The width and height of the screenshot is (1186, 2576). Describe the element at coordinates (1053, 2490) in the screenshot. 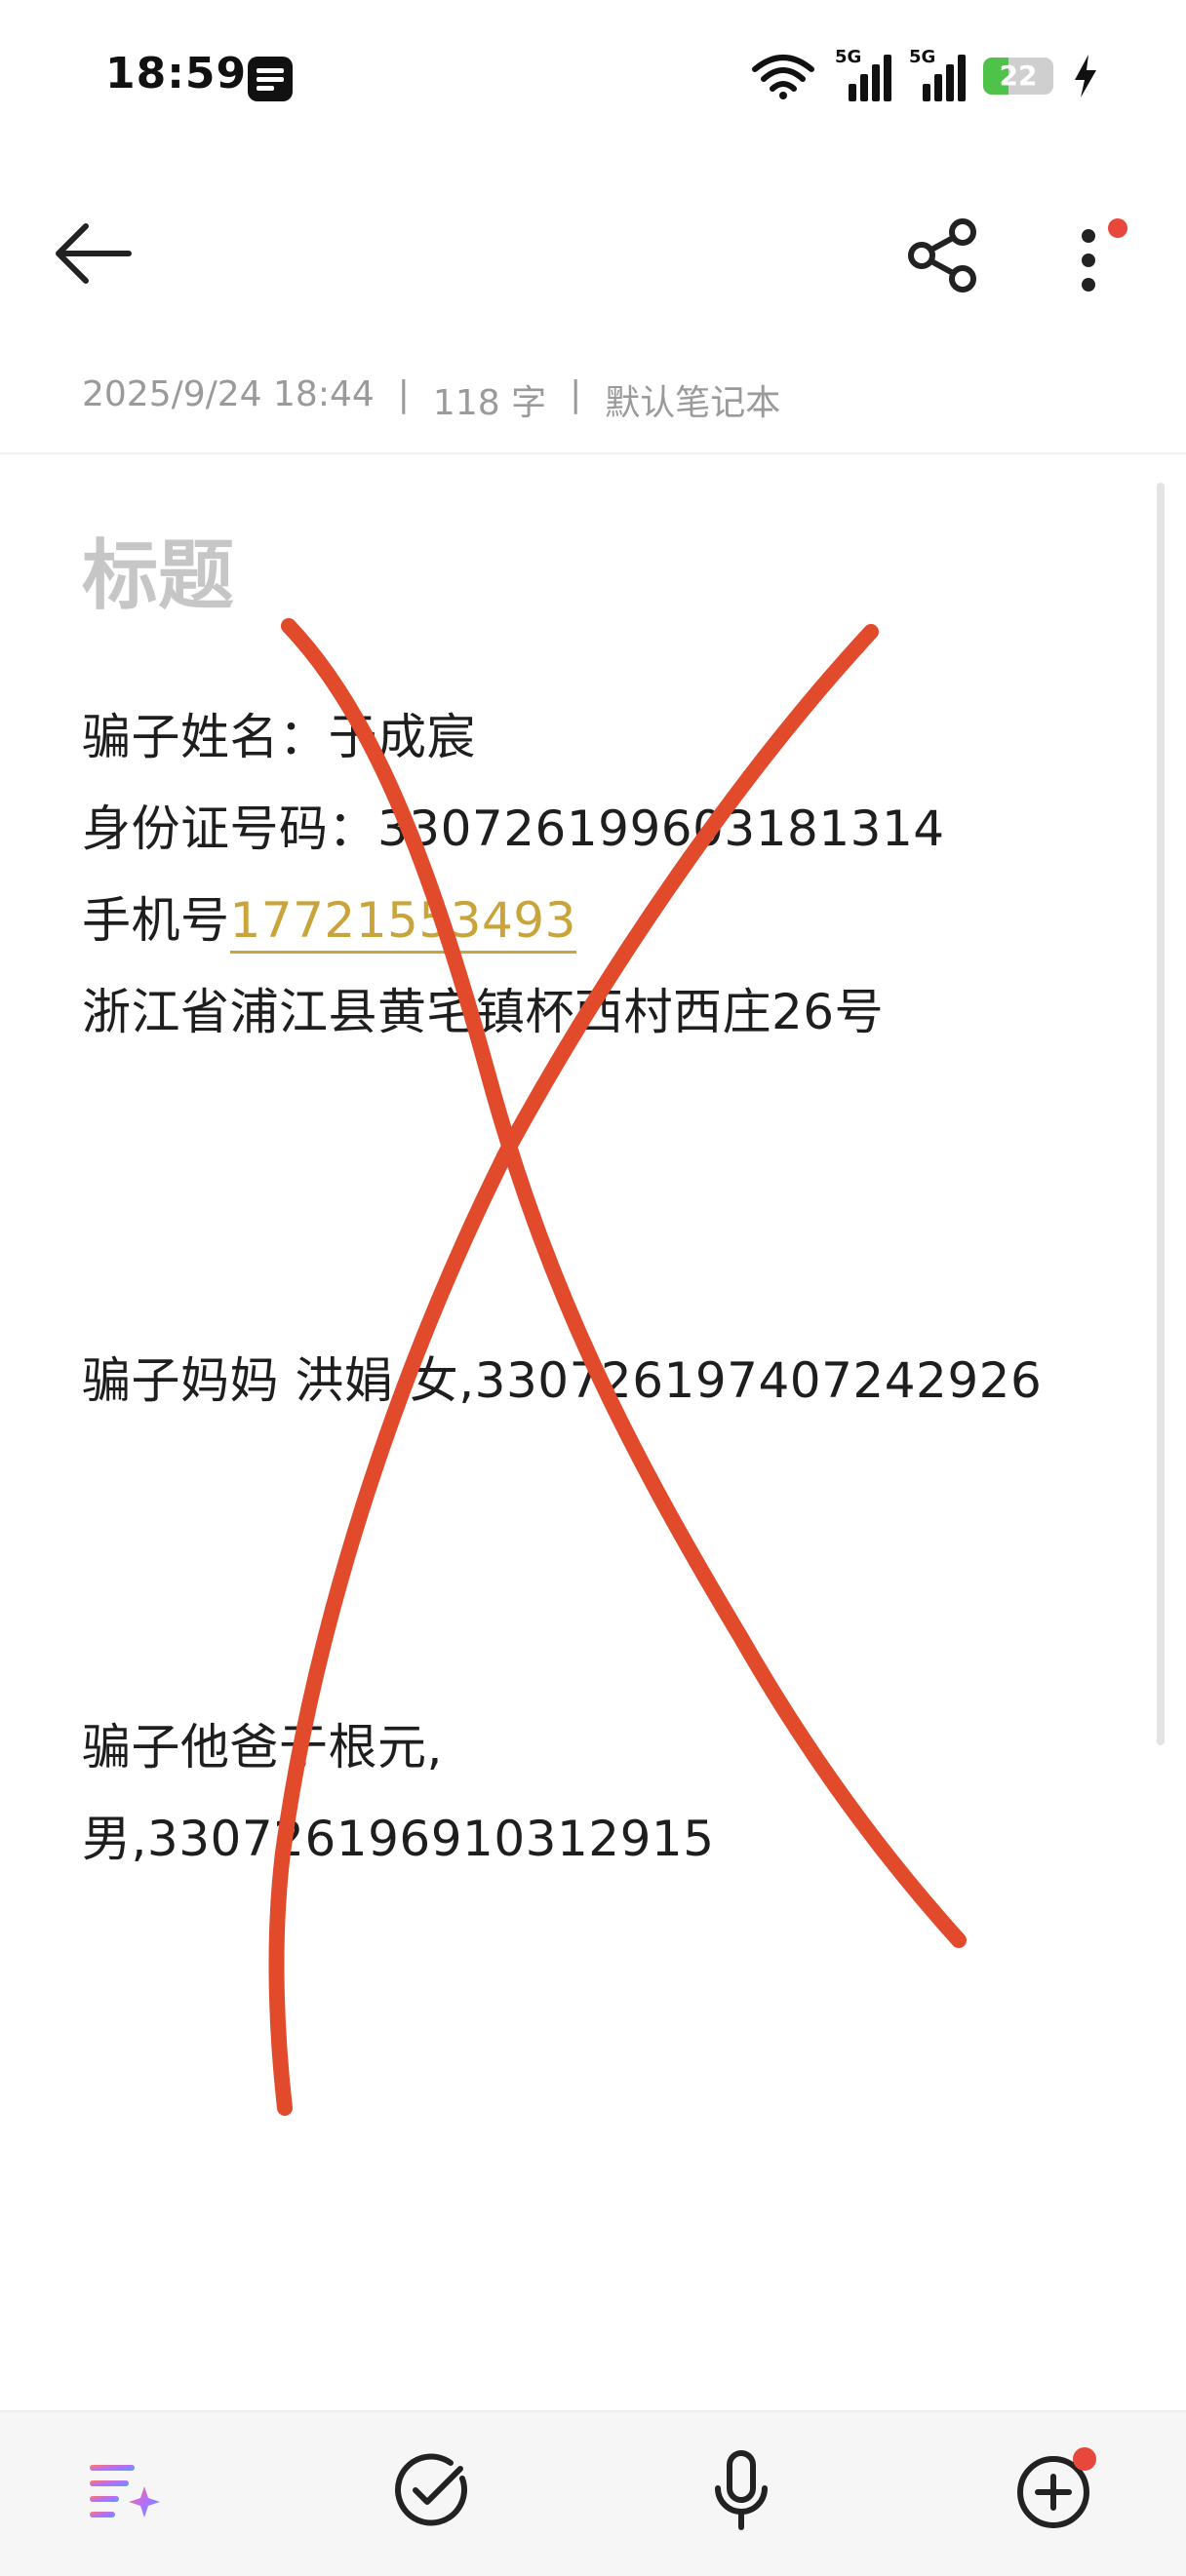

I see `add-button` at that location.